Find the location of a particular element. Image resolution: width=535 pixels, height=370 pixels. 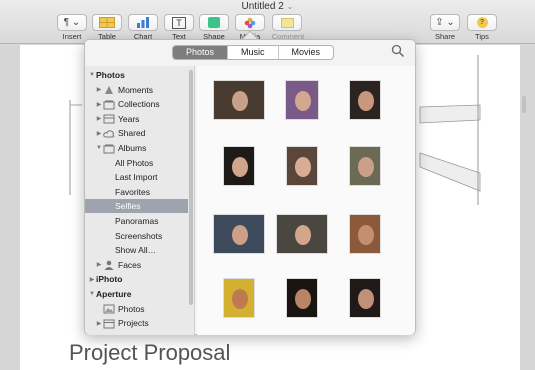

sidebar-item-photos: Photos is located at coordinates (136, 309).